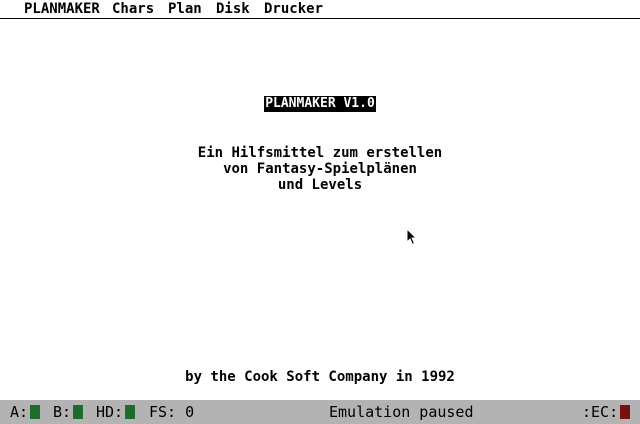 The height and width of the screenshot is (424, 640). Describe the element at coordinates (110, 412) in the screenshot. I see `hd-label: HD:` at that location.